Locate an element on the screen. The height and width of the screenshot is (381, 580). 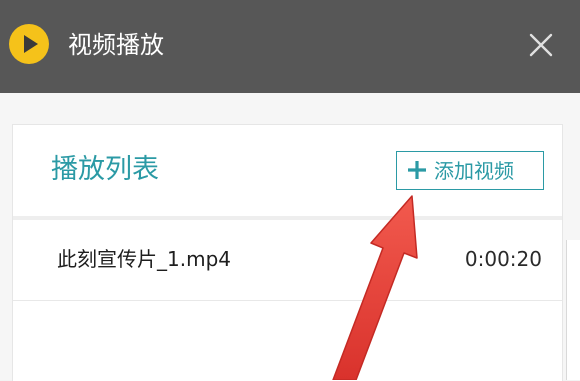
preview-panel-edge is located at coordinates (573, 310).